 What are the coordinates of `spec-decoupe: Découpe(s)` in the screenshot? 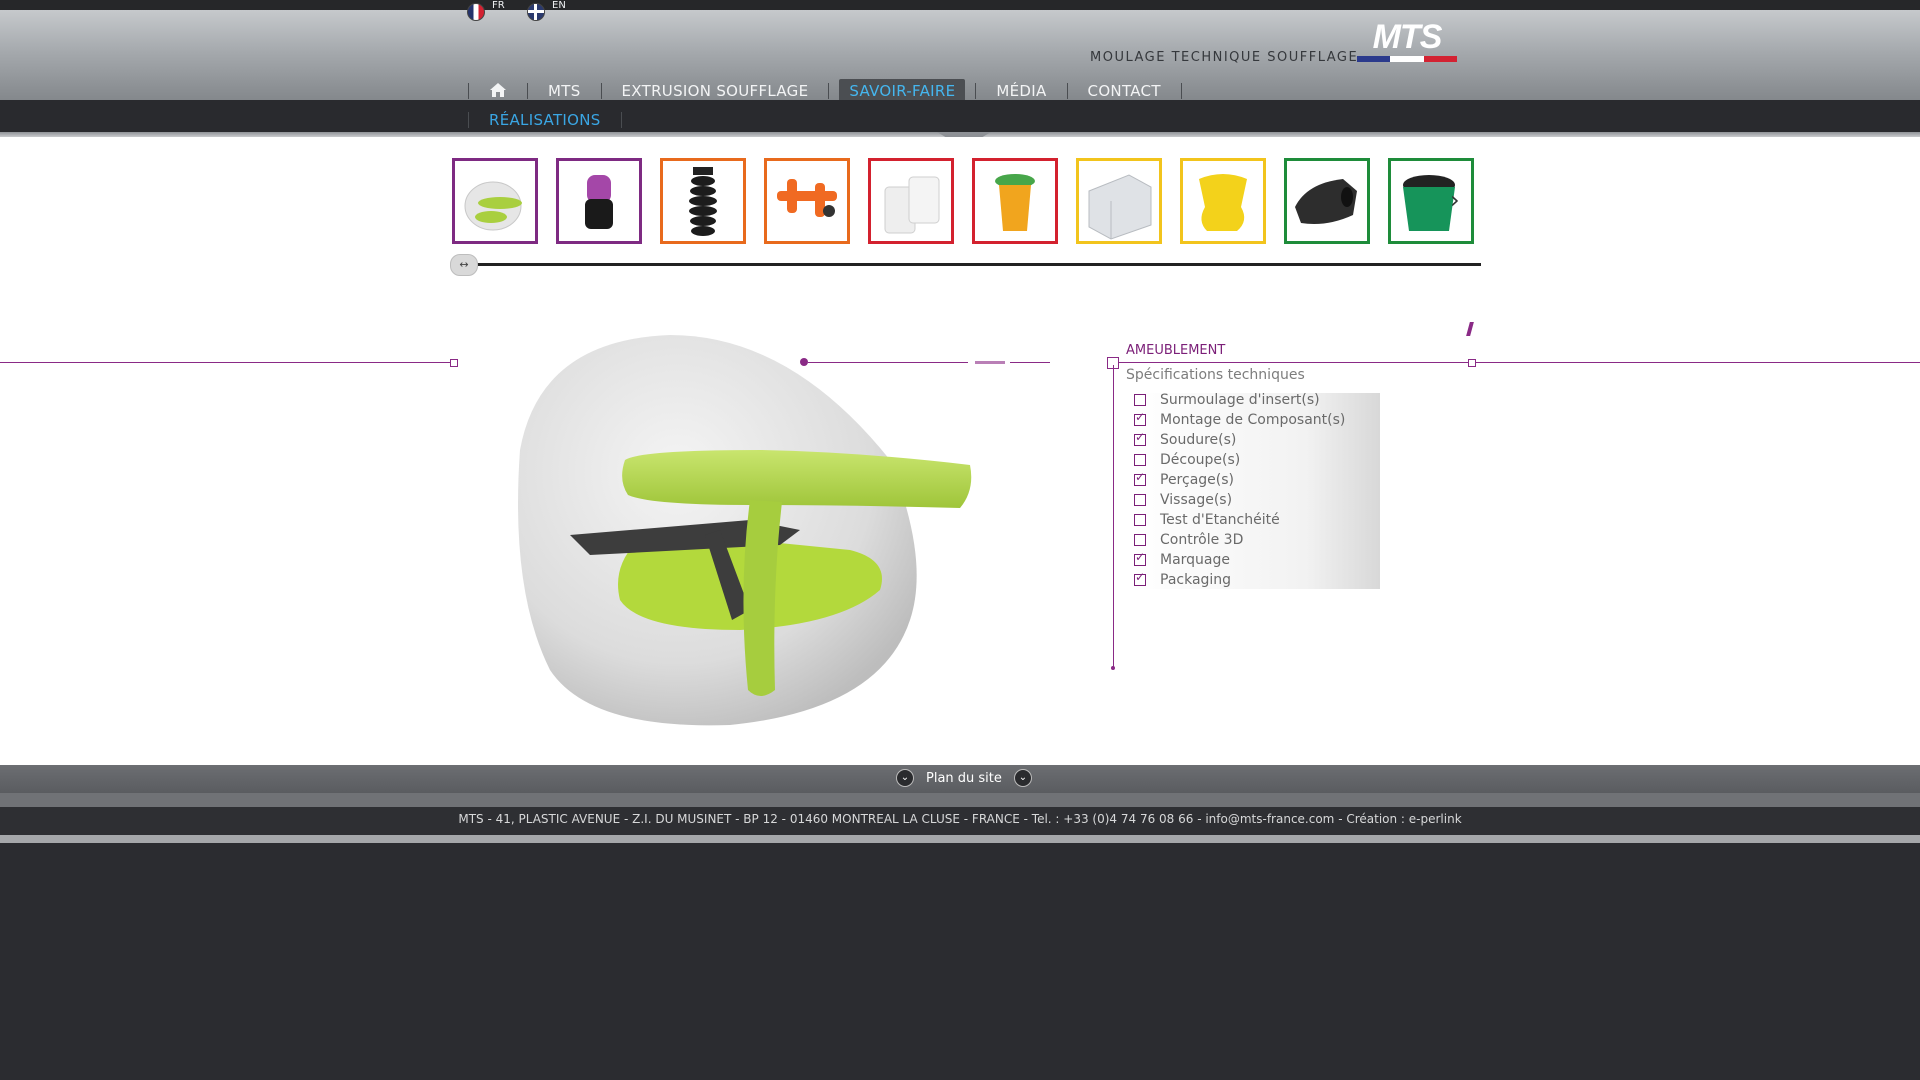 It's located at (1187, 460).